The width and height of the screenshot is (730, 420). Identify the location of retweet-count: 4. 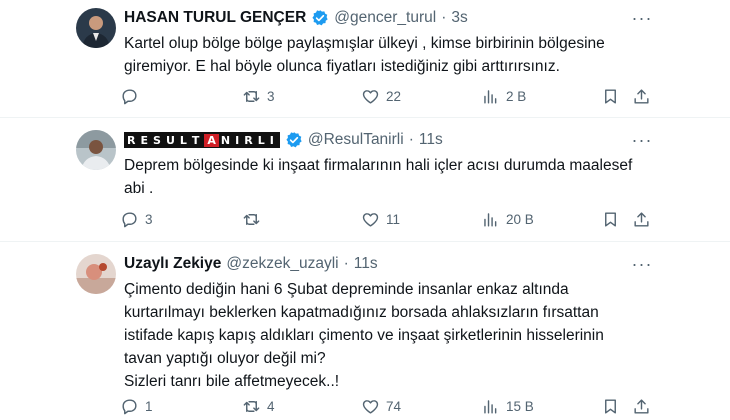
(271, 406).